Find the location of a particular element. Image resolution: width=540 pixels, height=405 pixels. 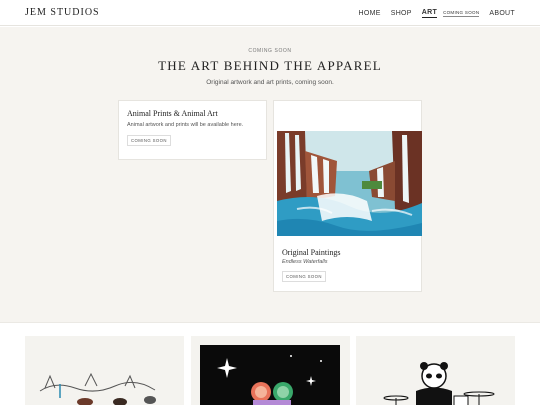

nav-home: HOME is located at coordinates (370, 13).